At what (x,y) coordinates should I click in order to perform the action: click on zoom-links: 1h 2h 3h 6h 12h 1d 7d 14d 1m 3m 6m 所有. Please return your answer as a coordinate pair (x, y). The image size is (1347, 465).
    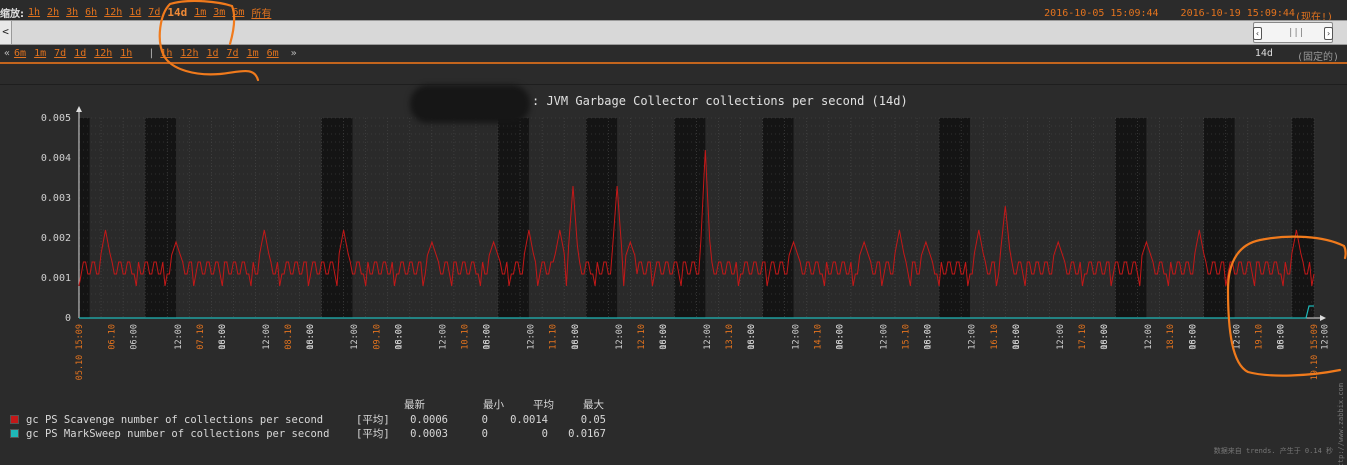
    Looking at the image, I should click on (153, 12).